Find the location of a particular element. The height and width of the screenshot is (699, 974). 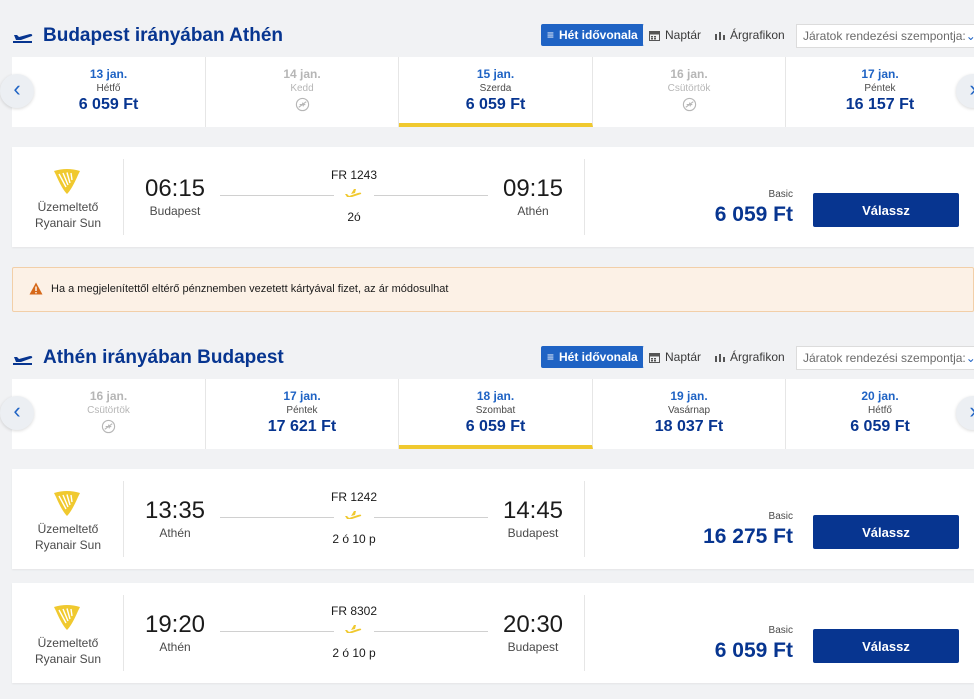

date-tab: 17 jan. Péntek 16 157 Ft is located at coordinates (880, 92).